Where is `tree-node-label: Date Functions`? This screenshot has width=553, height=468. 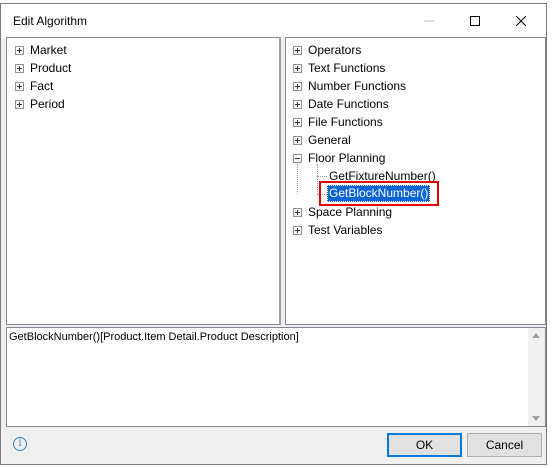
tree-node-label: Date Functions is located at coordinates (348, 104).